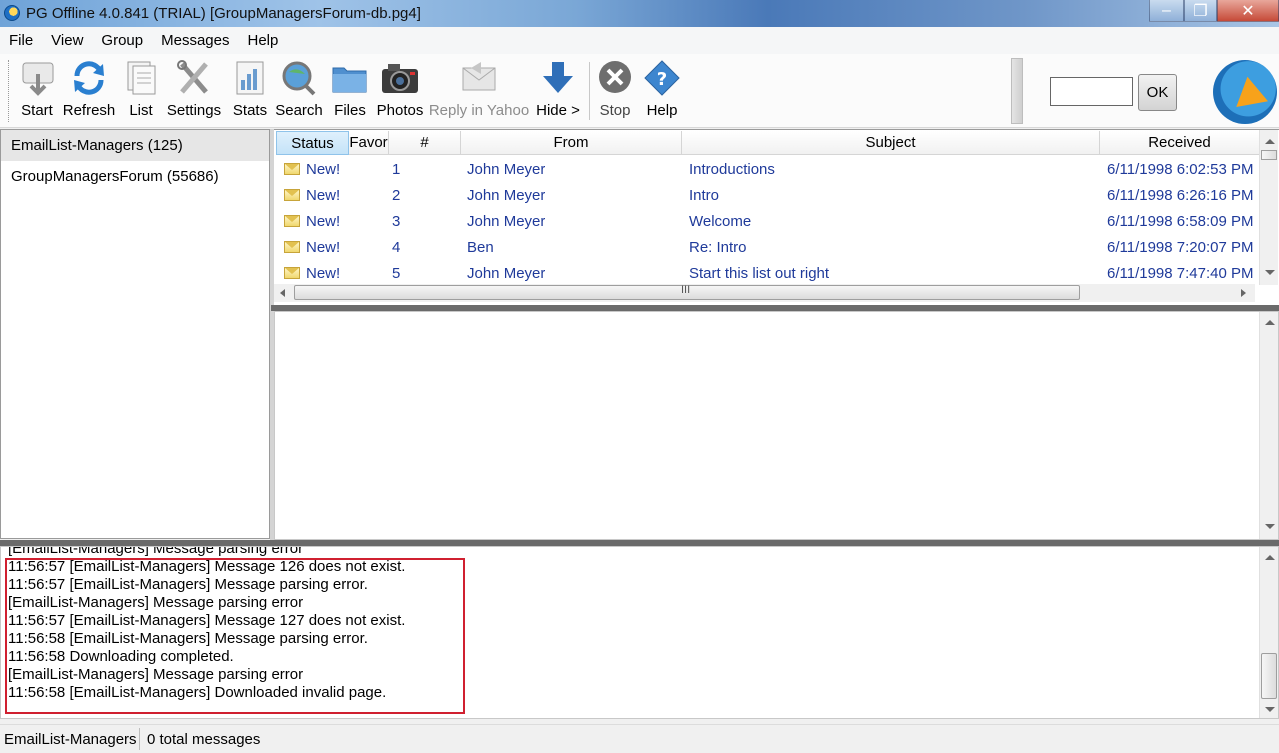 Image resolution: width=1279 pixels, height=753 pixels. I want to click on column-header-number: #, so click(425, 143).